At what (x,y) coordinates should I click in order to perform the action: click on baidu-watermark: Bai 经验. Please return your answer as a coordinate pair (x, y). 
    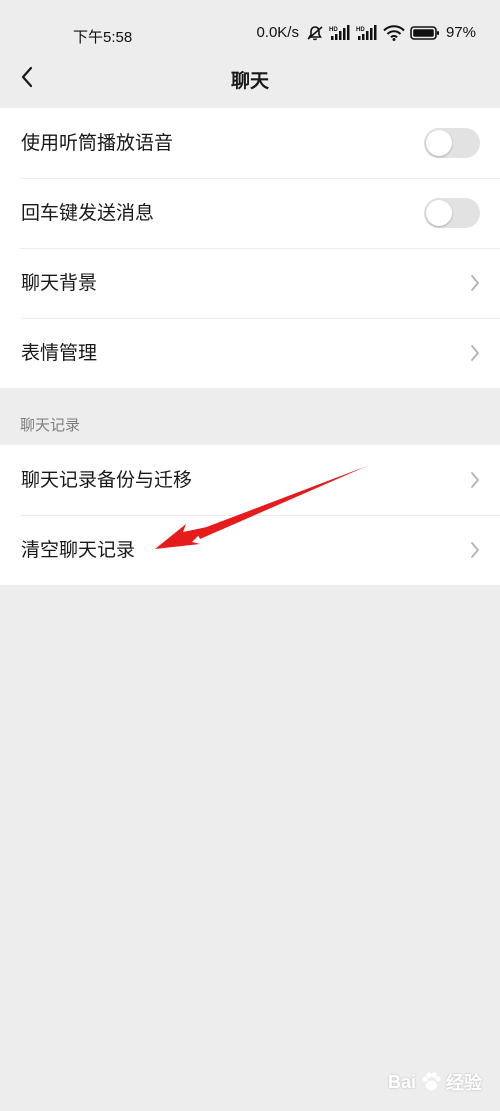
    Looking at the image, I should click on (435, 1082).